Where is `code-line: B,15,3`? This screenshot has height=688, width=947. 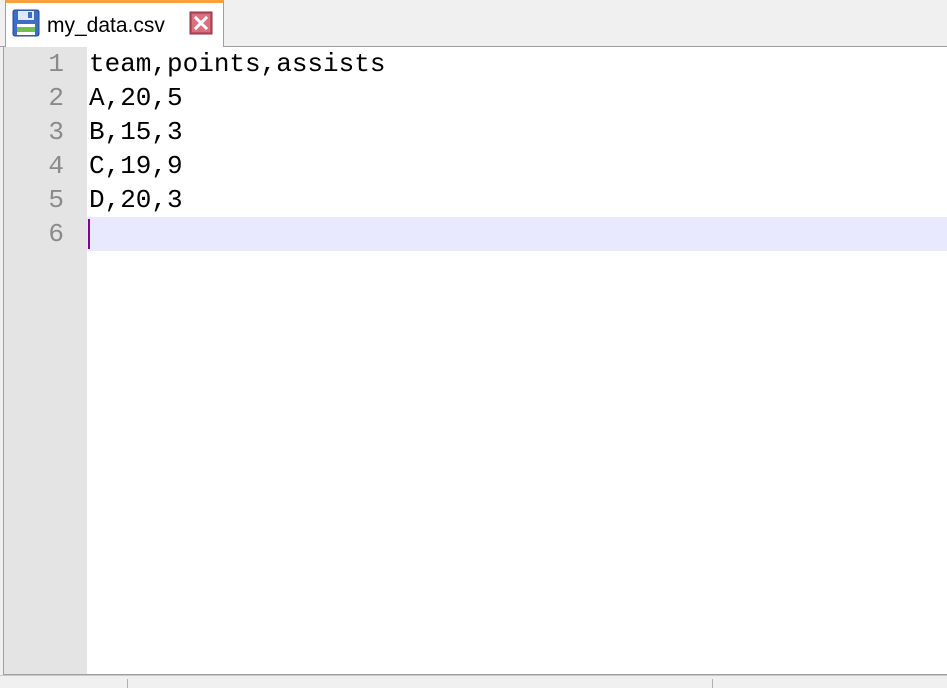 code-line: B,15,3 is located at coordinates (518, 132).